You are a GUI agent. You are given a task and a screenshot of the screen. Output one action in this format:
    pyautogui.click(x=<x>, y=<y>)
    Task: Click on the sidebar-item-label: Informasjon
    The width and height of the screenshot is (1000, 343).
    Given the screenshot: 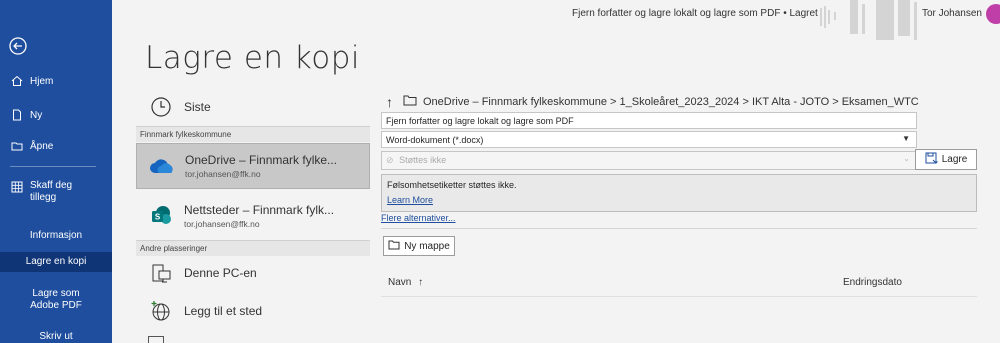 What is the action you would take?
    pyautogui.click(x=56, y=235)
    